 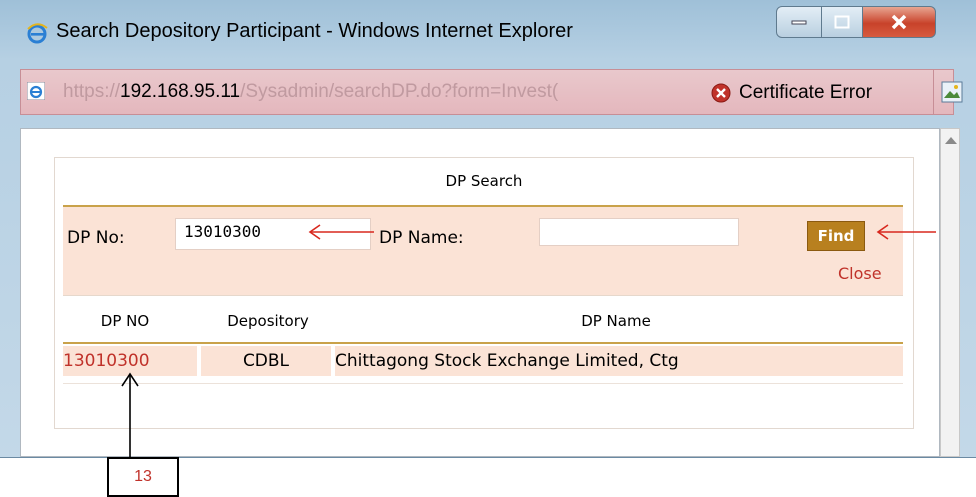 I want to click on close-icon, so click(x=899, y=22).